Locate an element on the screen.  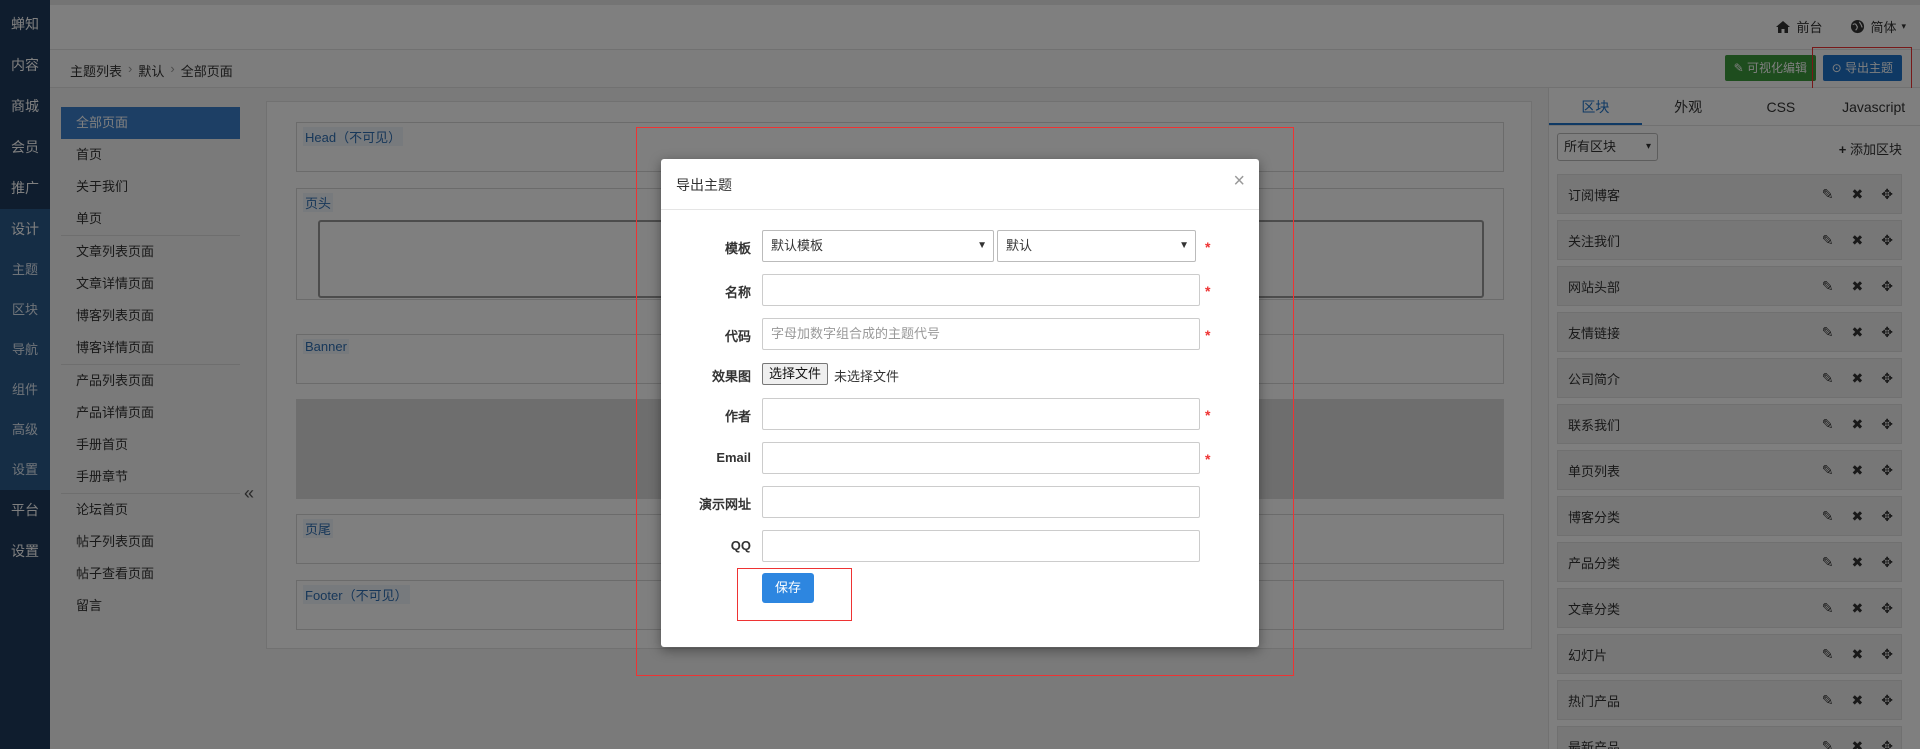
author-row: 作者 * is located at coordinates (960, 414).